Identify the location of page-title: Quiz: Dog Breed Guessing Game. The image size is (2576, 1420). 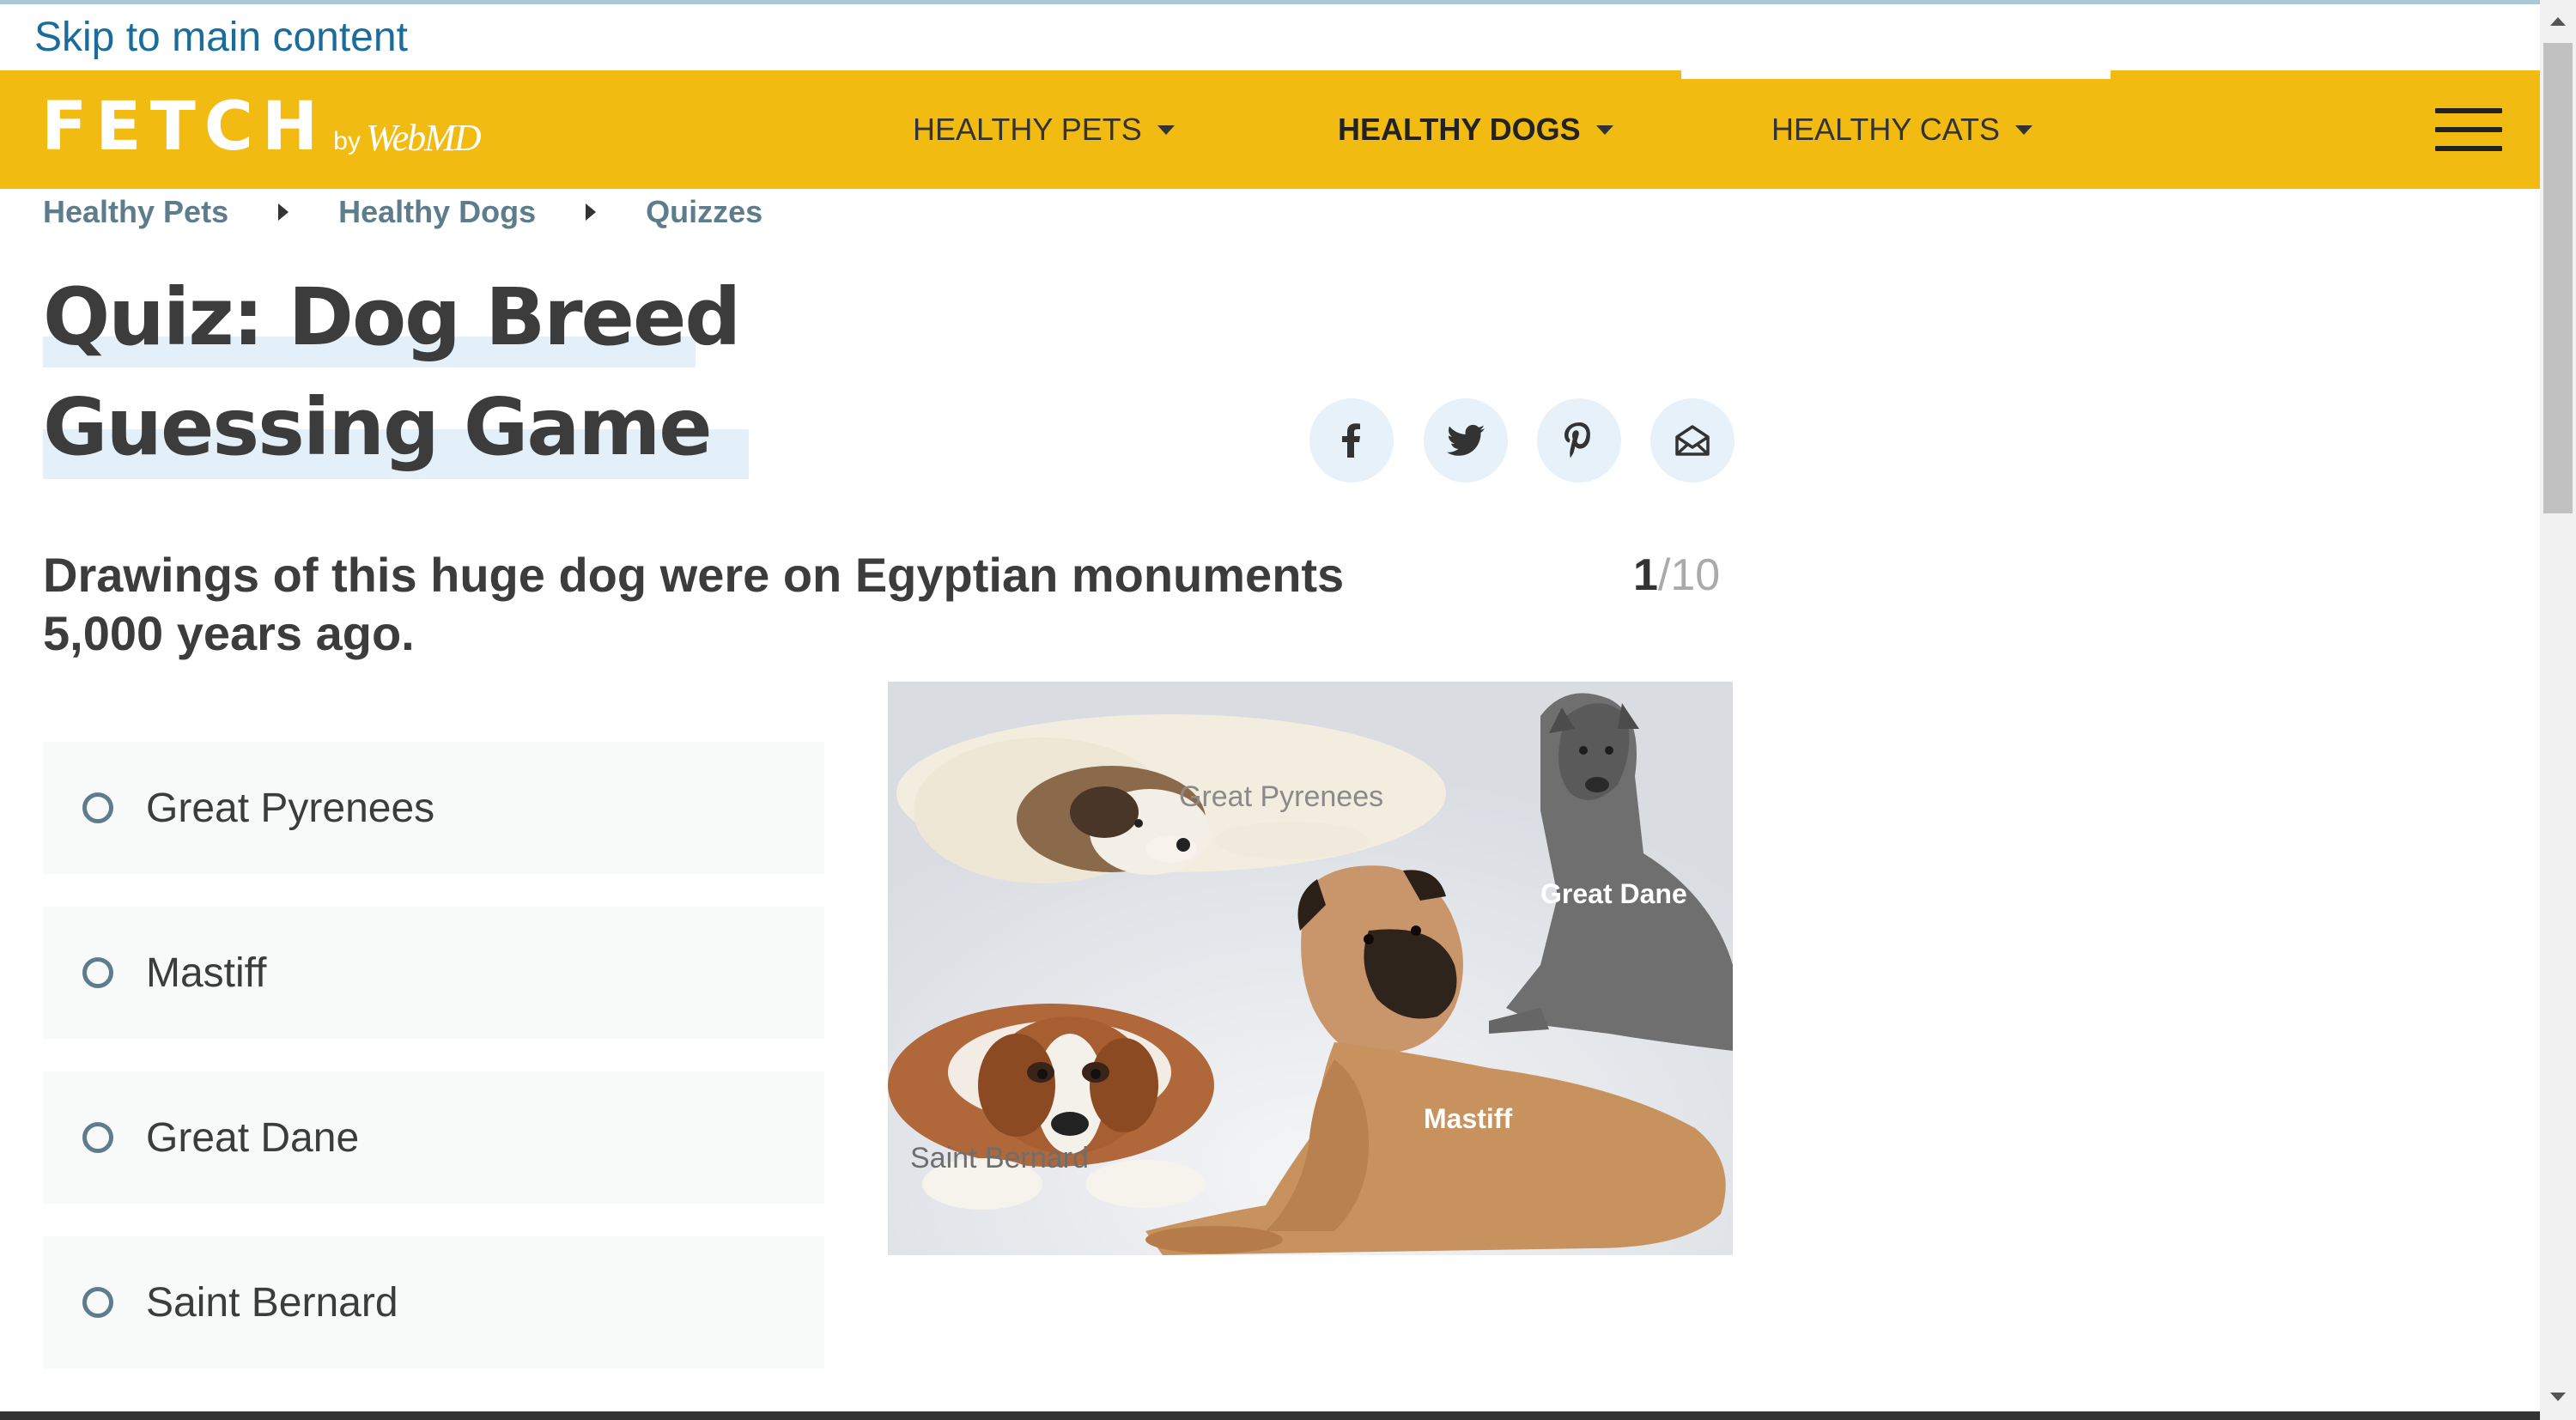
(392, 372).